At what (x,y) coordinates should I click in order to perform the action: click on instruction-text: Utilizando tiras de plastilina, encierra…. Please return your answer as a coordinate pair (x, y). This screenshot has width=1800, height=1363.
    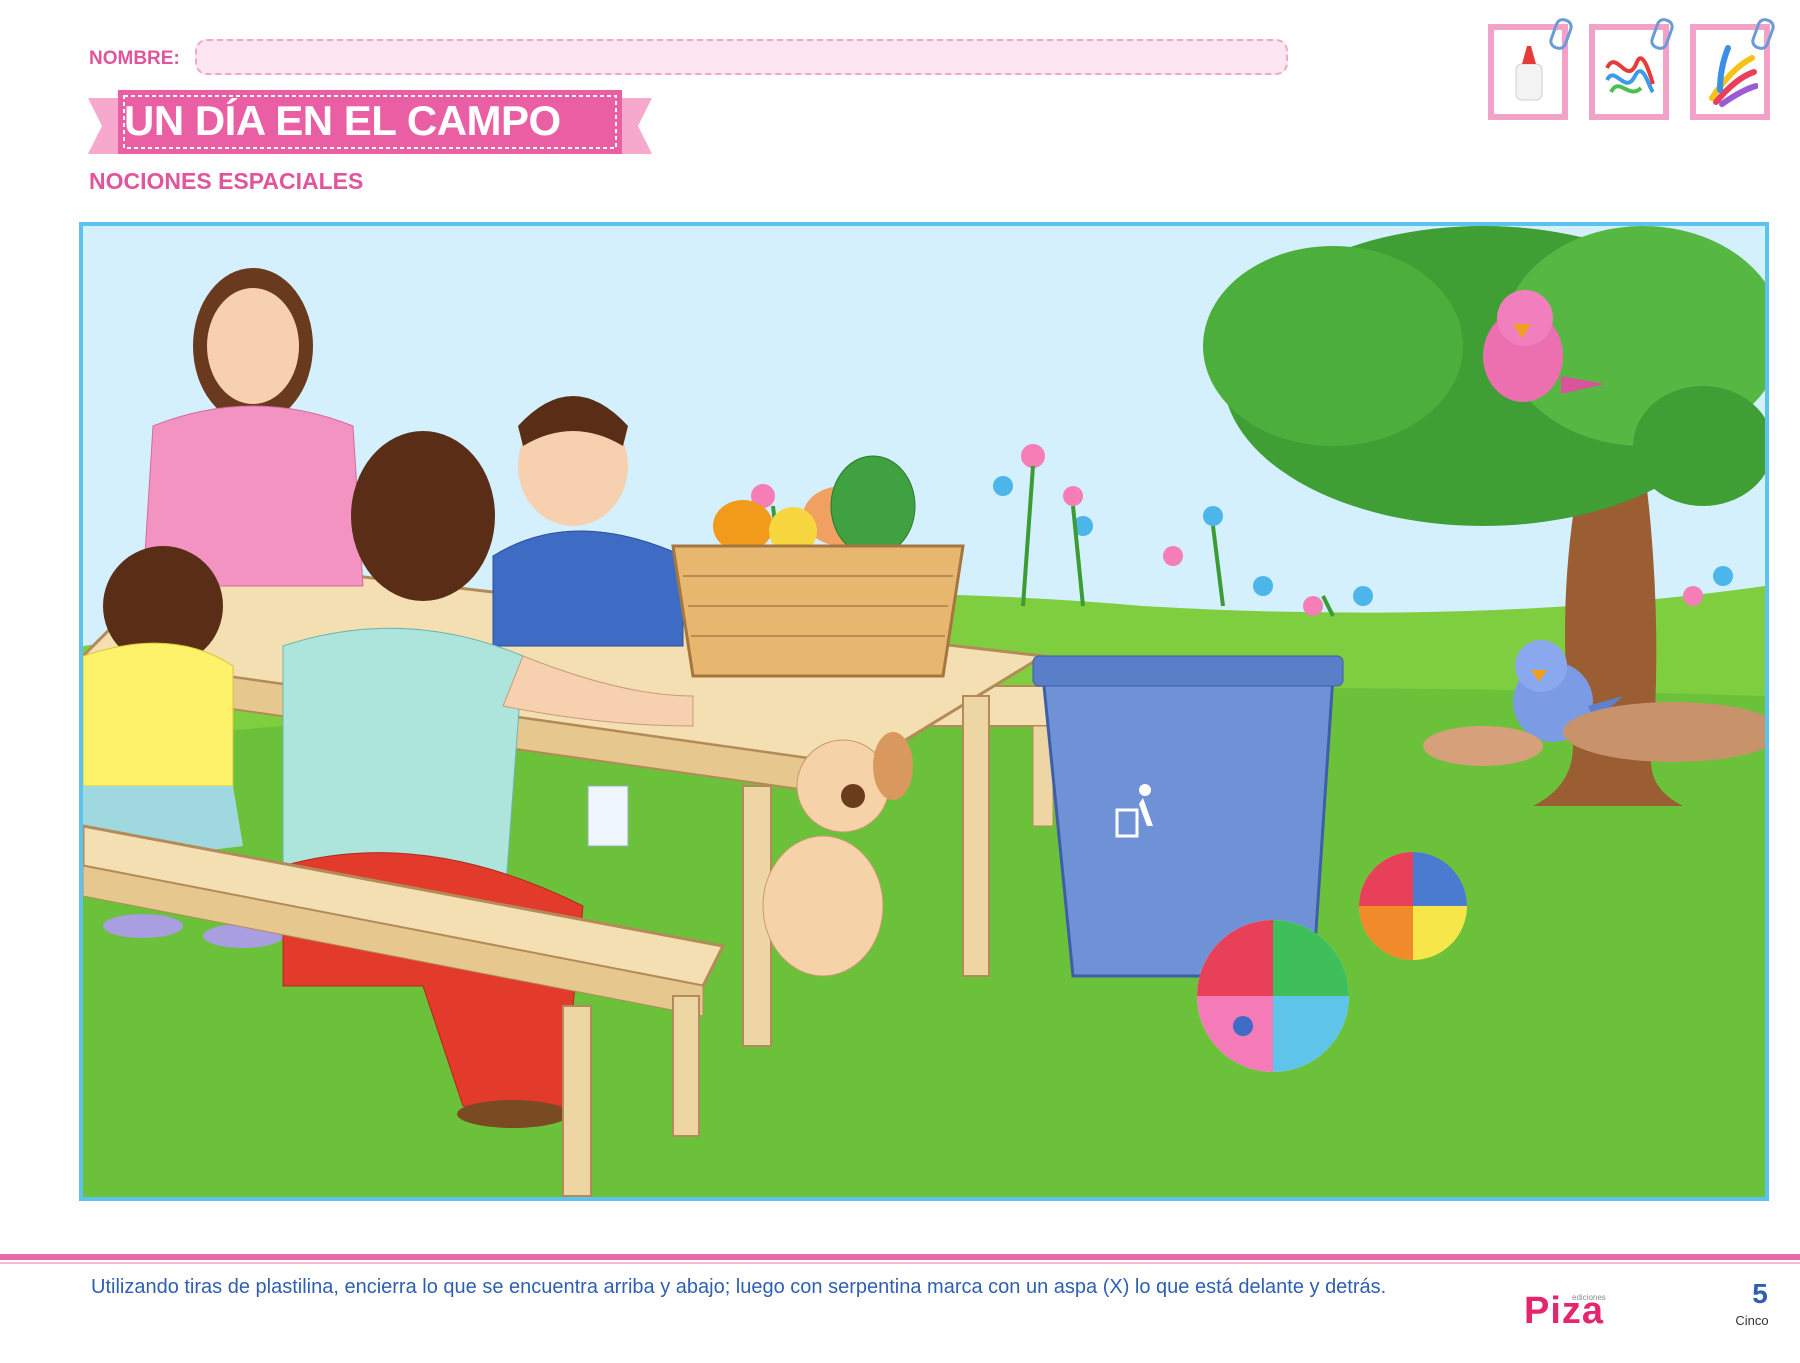
    Looking at the image, I should click on (739, 1287).